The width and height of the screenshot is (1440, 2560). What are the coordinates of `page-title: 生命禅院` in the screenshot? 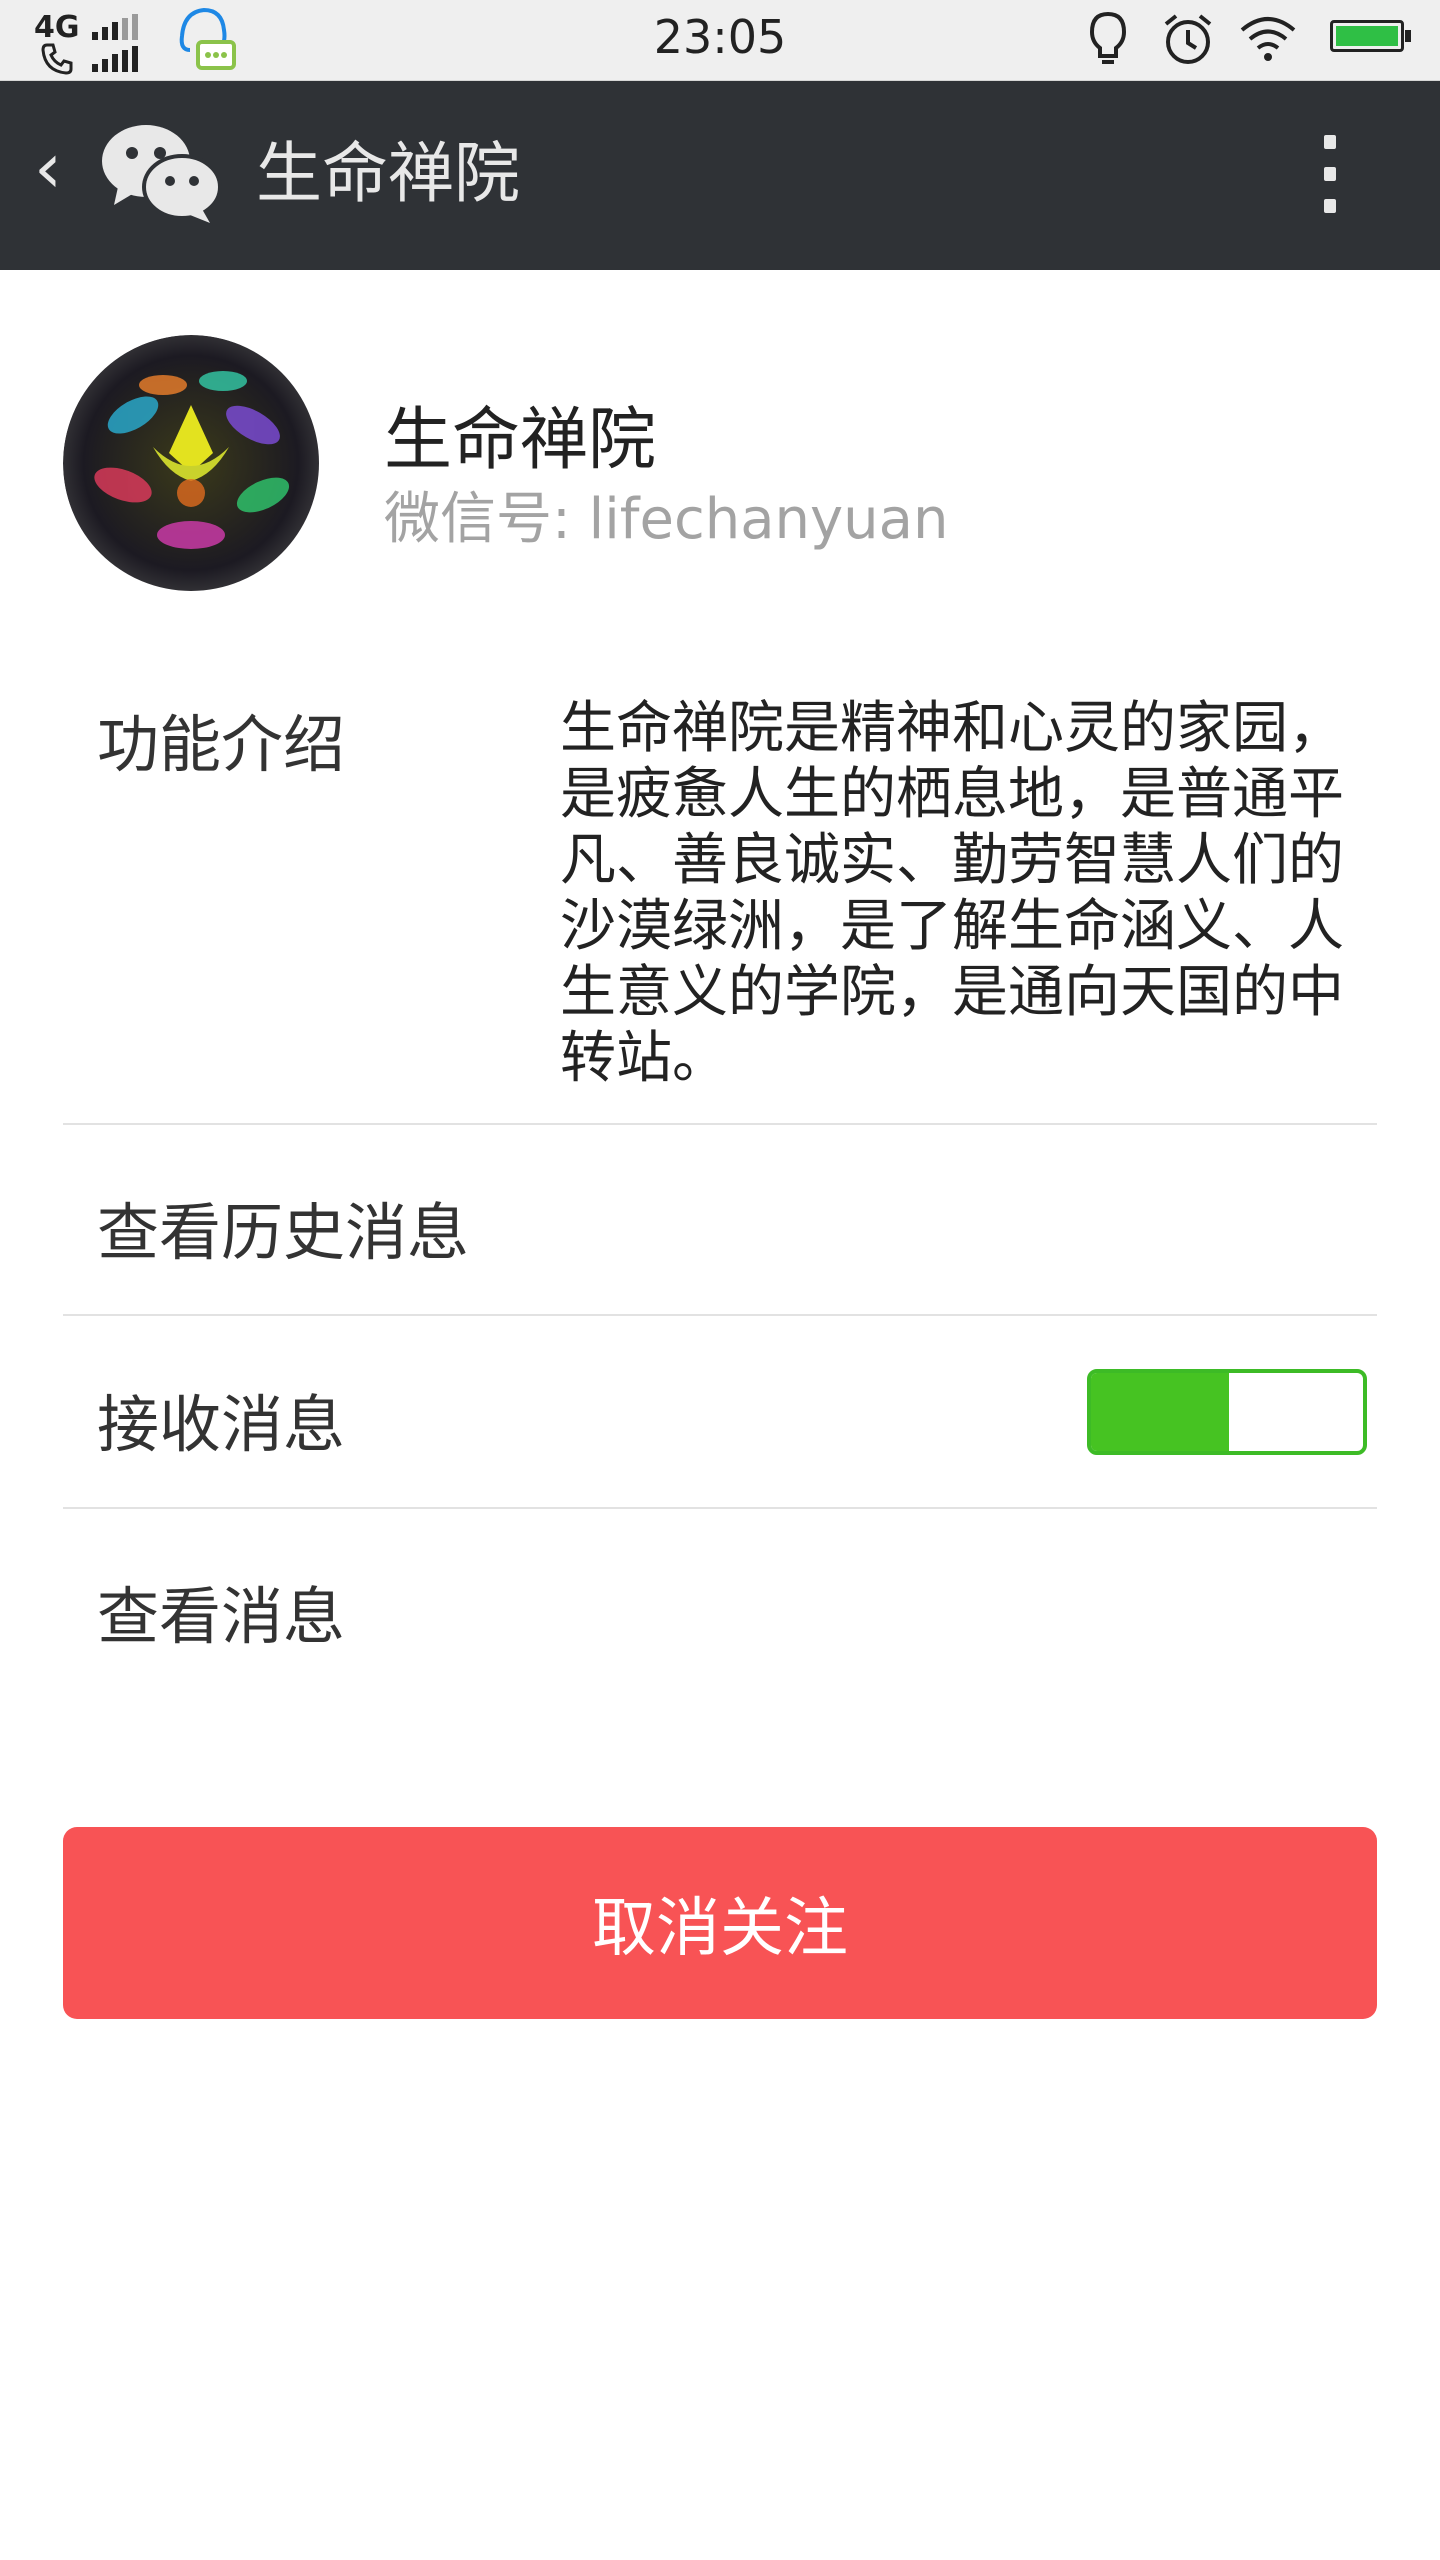 It's located at (388, 173).